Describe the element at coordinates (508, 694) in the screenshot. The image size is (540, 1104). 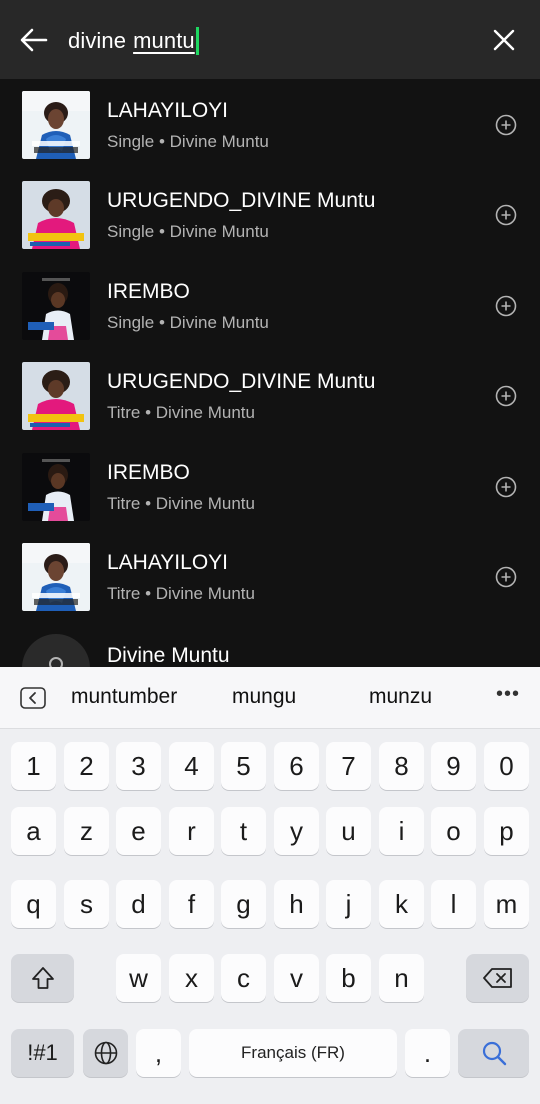
I see `more-suggestions-button: •••` at that location.